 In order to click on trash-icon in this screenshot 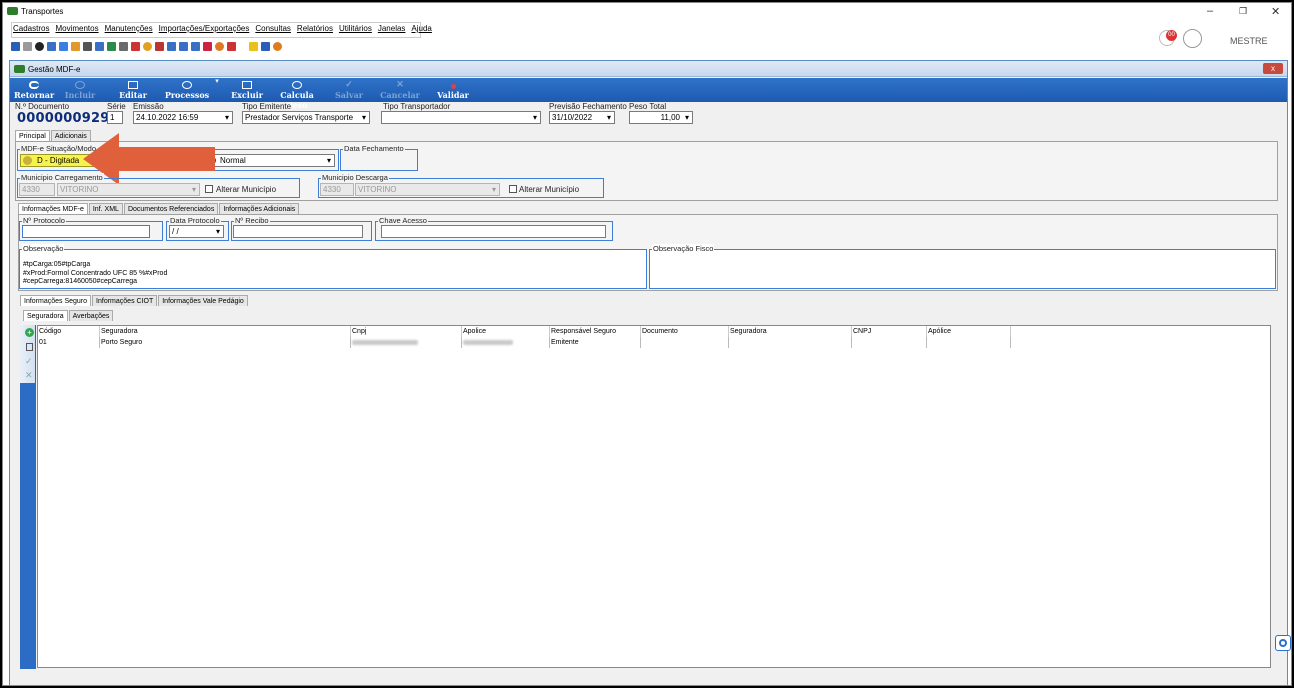, I will do `click(247, 85)`.